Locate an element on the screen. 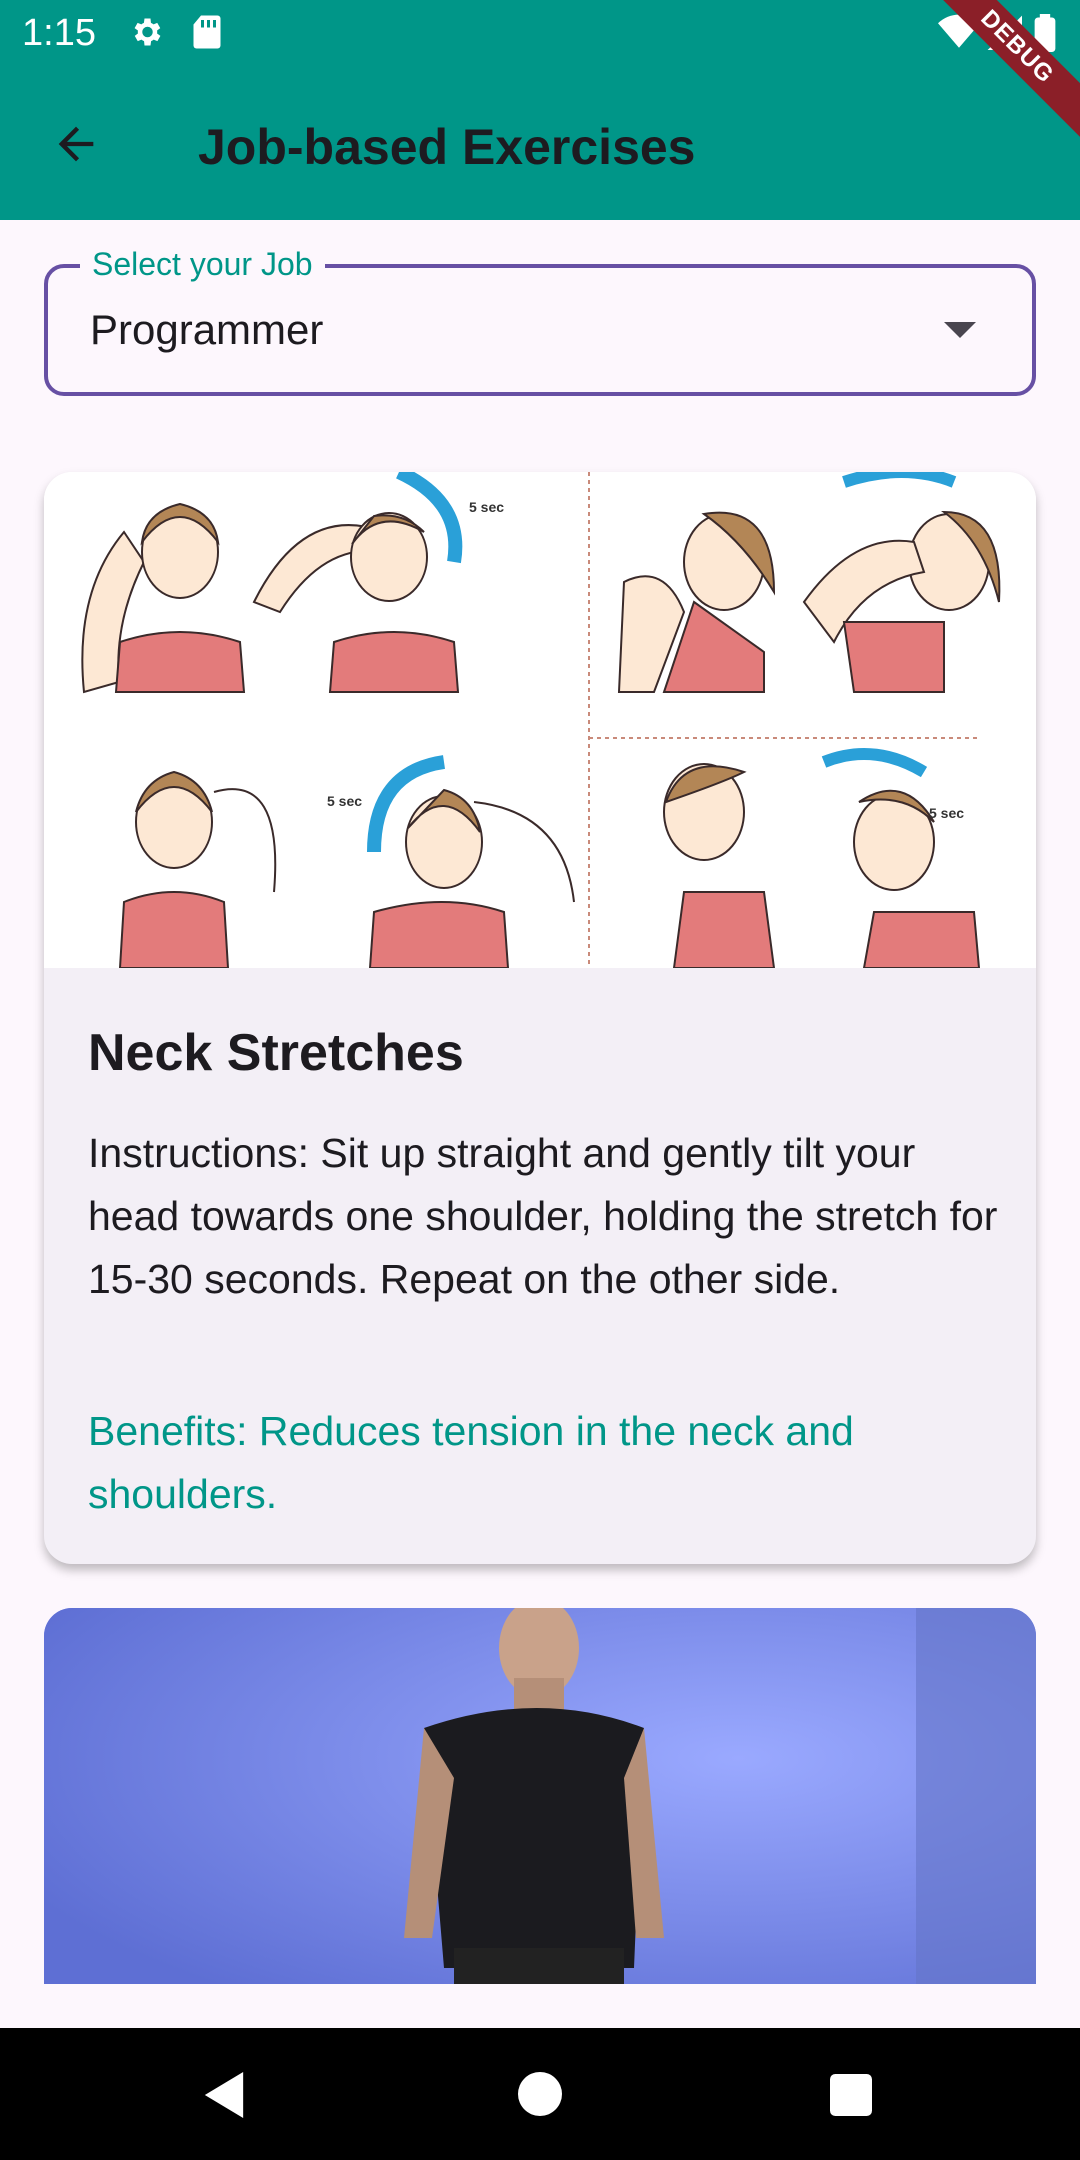  job-select-value: Programmer is located at coordinates (207, 329).